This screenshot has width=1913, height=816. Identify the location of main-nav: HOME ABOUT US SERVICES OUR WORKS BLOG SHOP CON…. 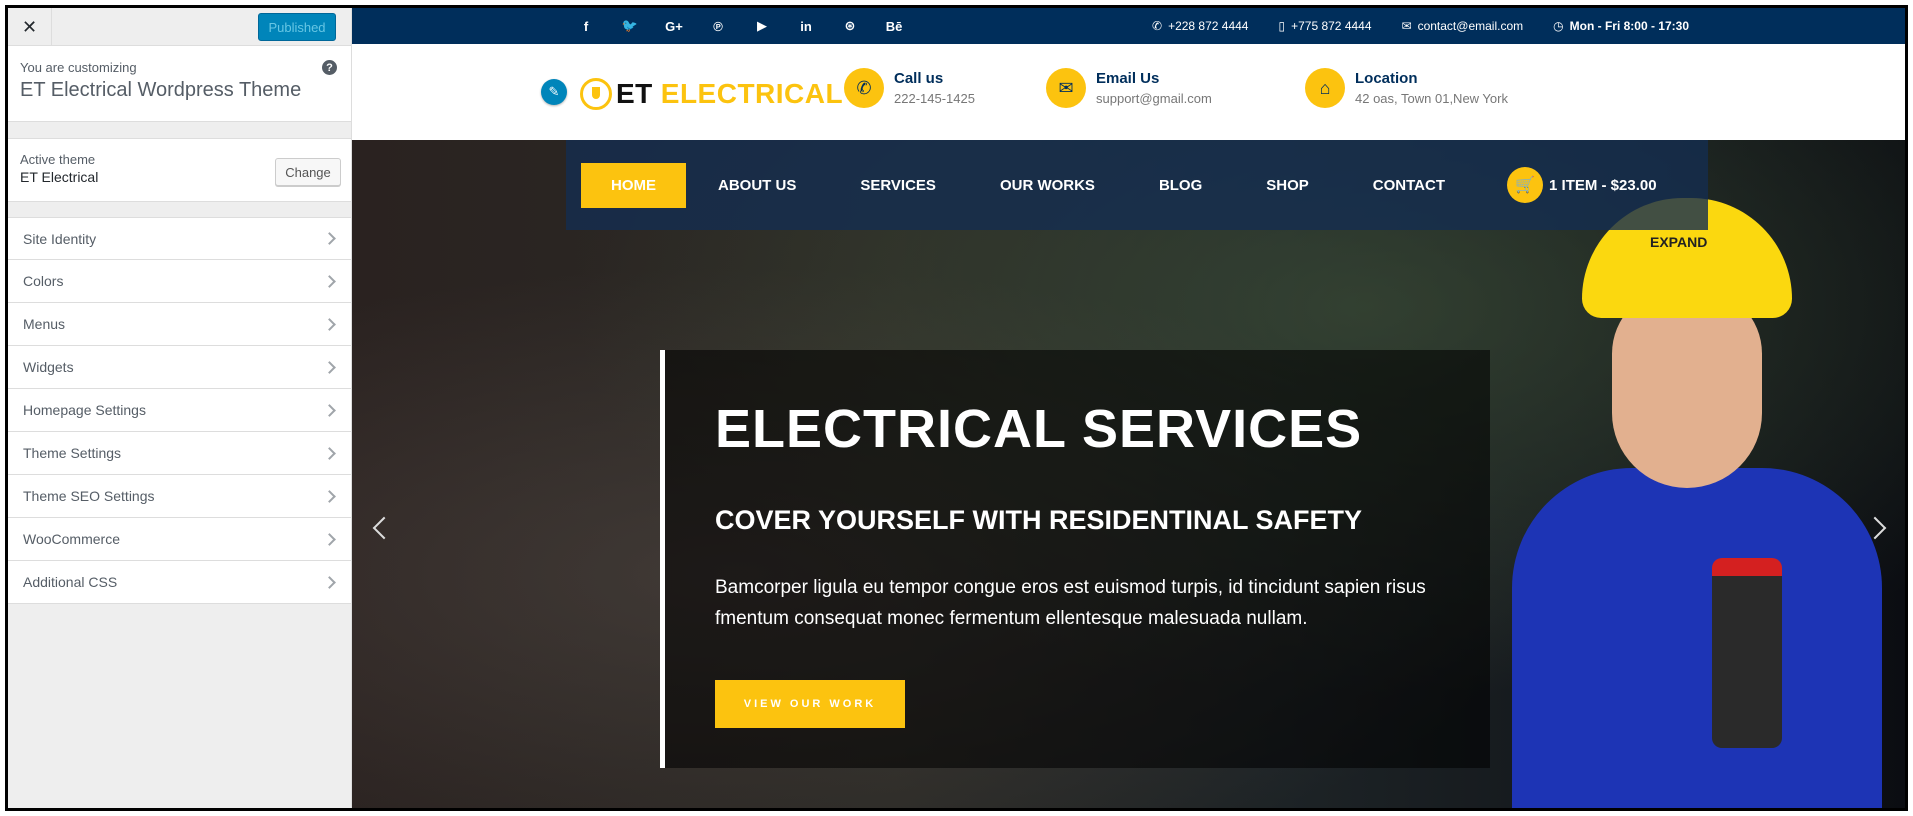
(1137, 185).